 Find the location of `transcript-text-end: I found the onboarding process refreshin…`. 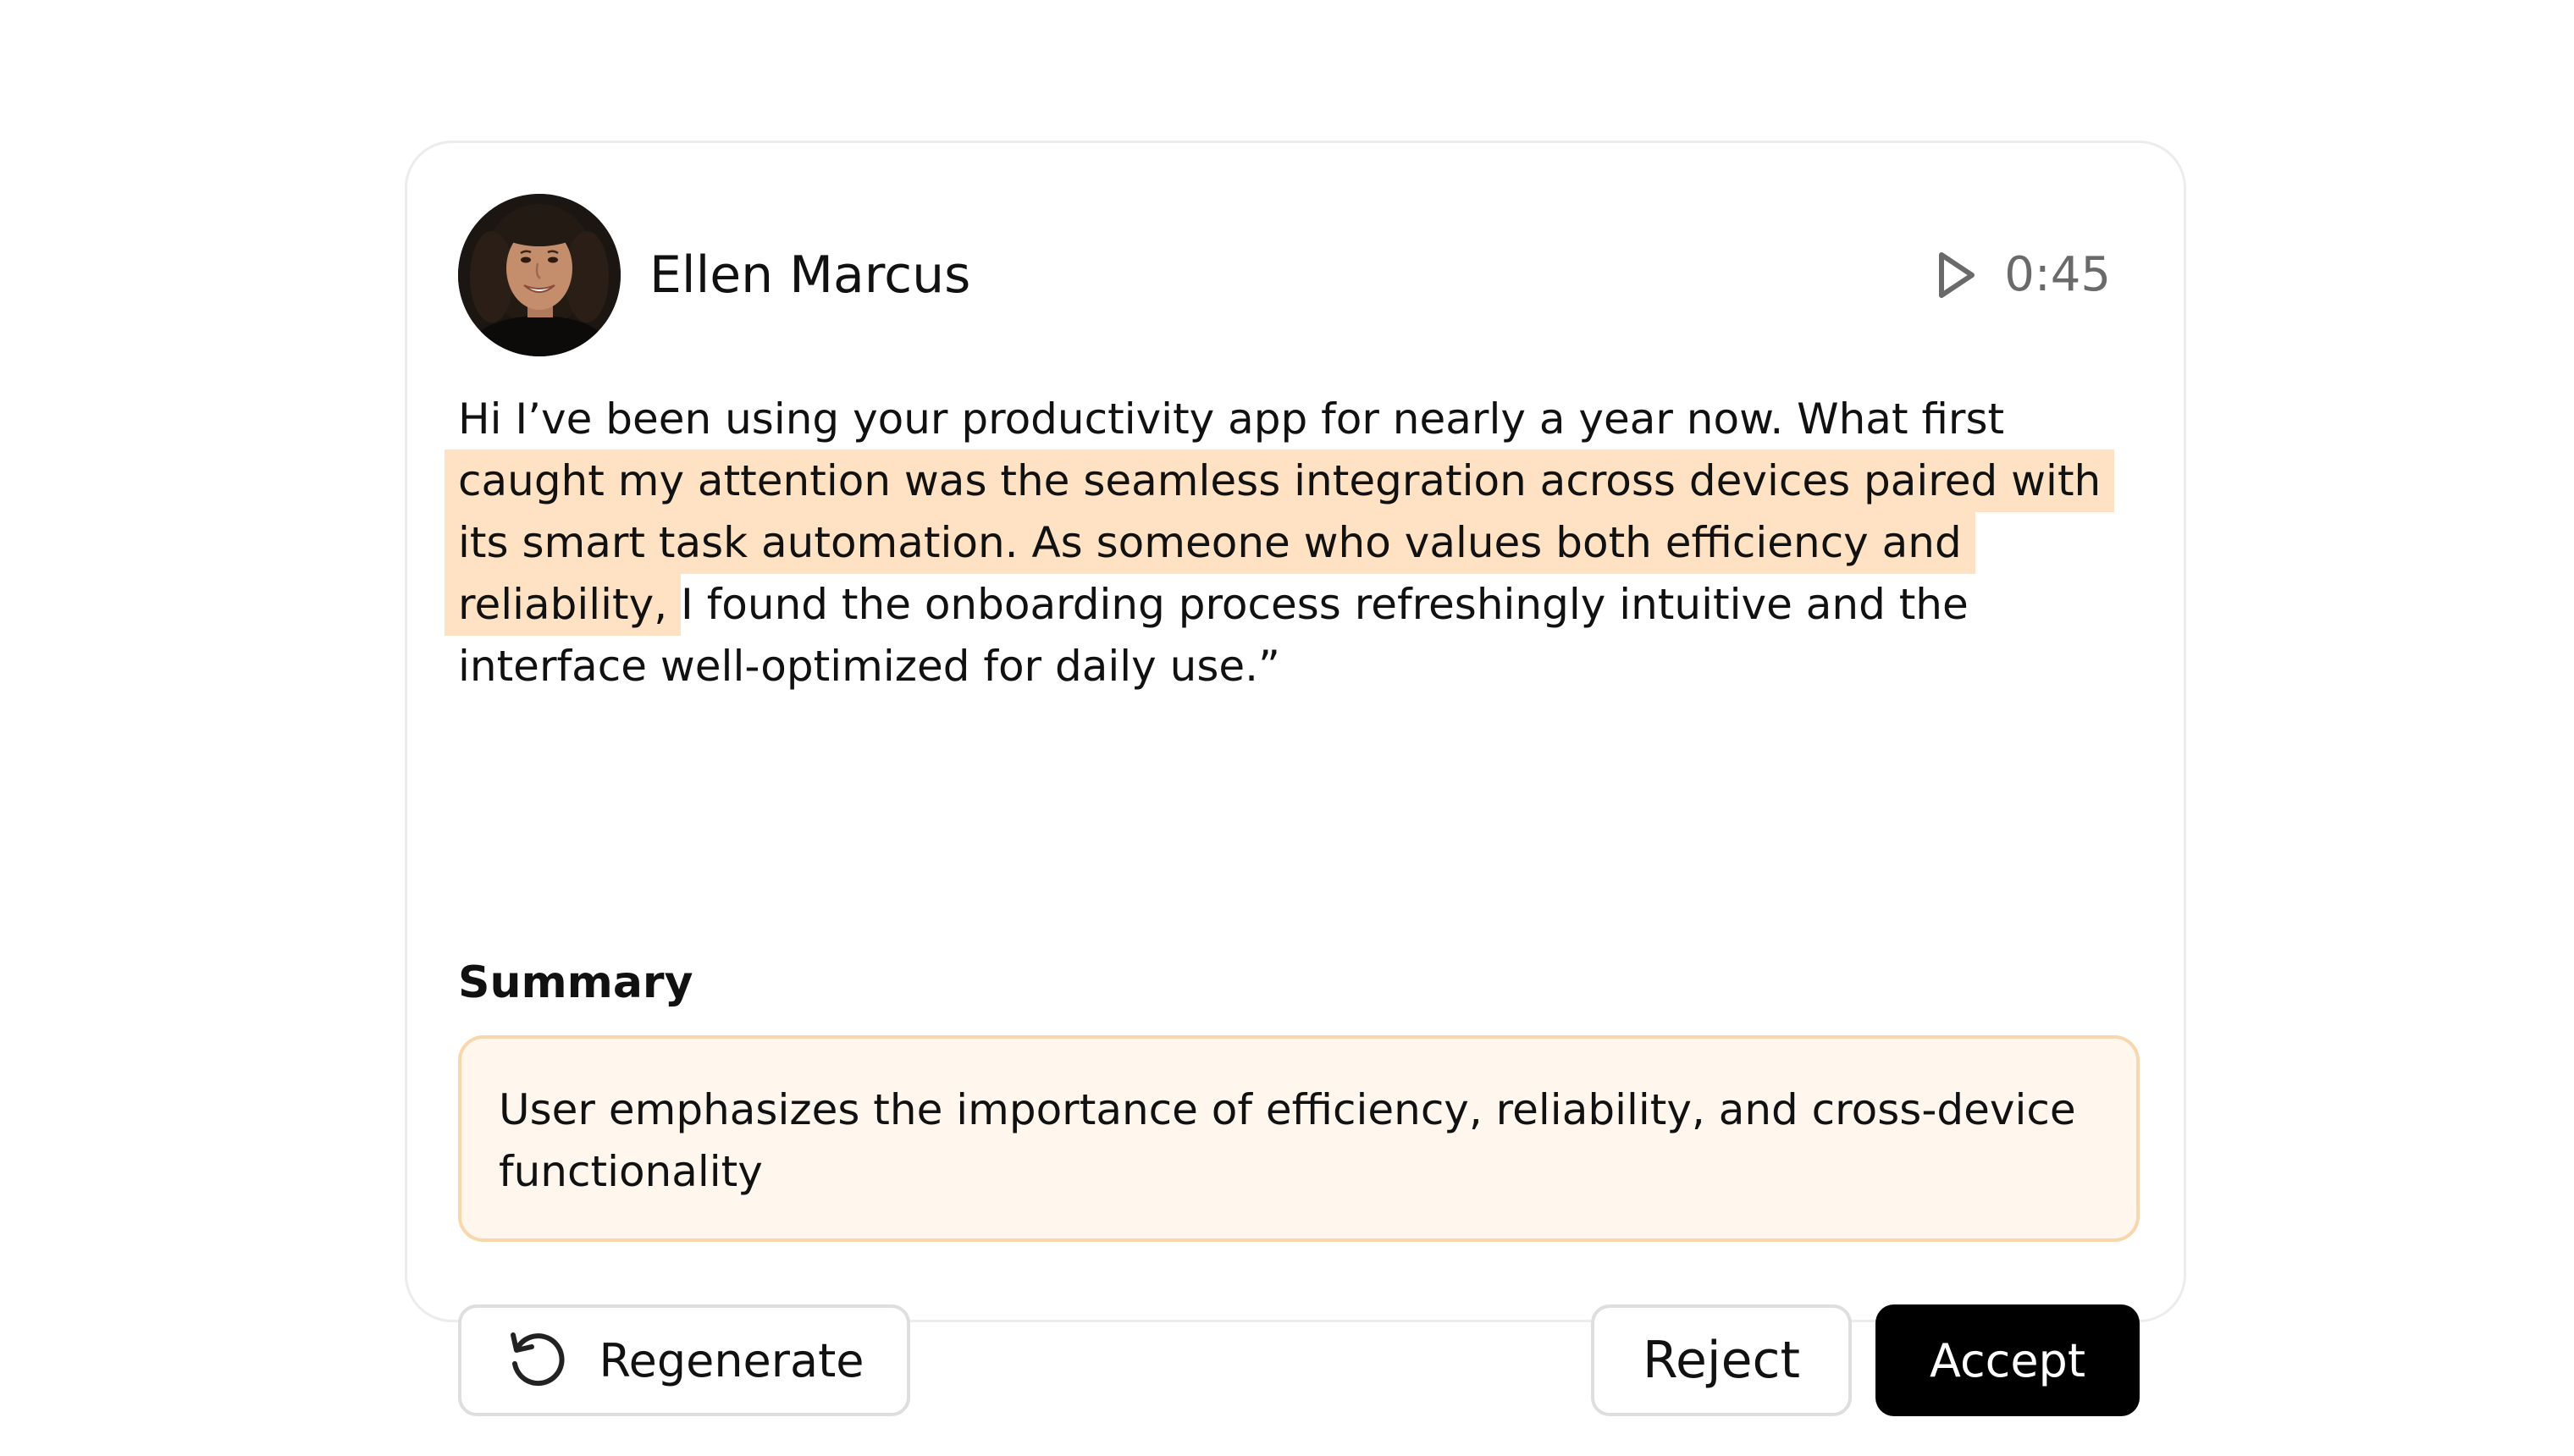

transcript-text-end: I found the onboarding process refreshin… is located at coordinates (1213, 635).